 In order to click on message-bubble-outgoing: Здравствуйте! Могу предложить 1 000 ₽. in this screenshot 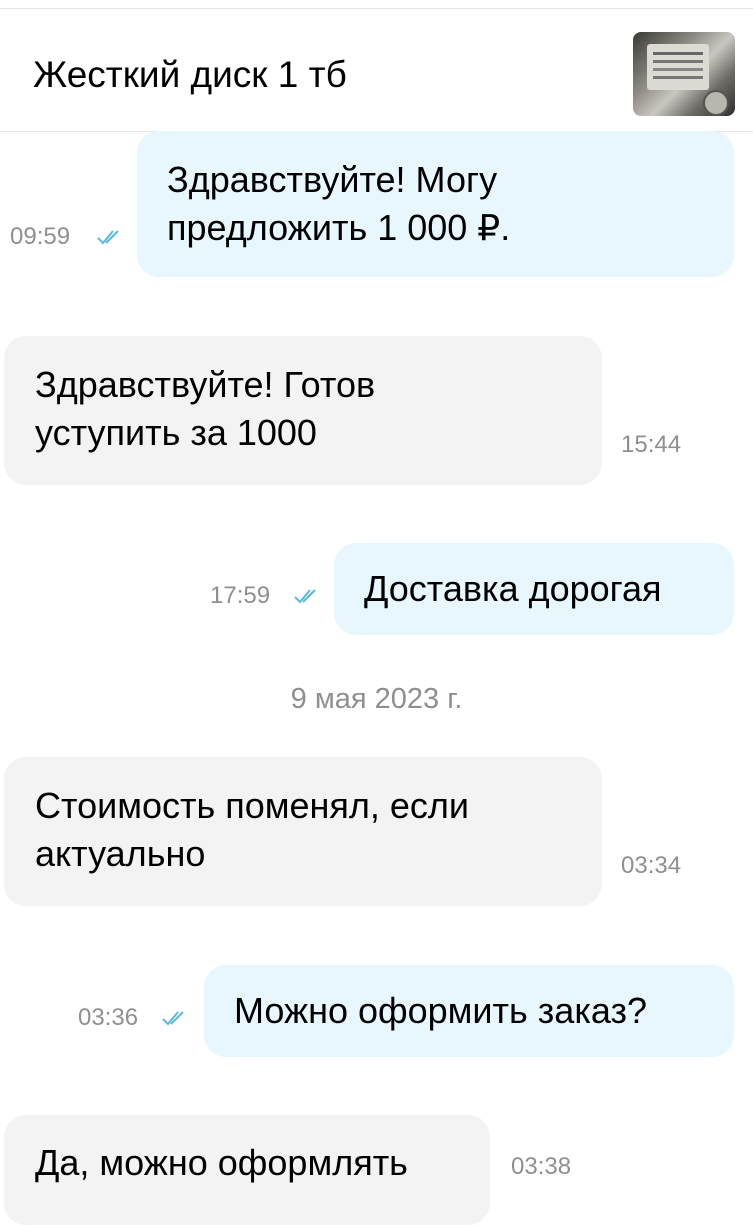, I will do `click(435, 204)`.